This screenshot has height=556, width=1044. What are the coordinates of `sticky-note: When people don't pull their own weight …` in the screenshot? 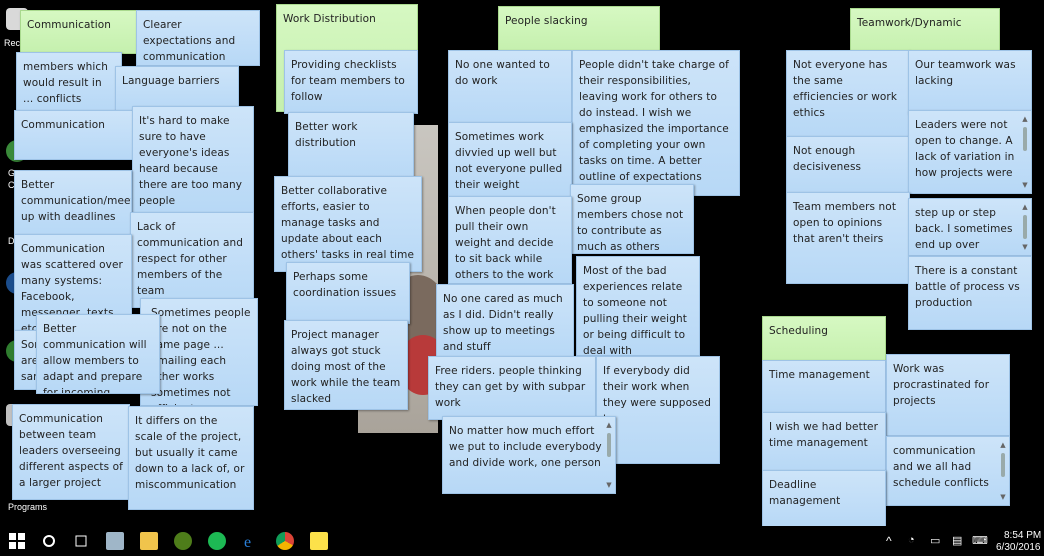 It's located at (510, 240).